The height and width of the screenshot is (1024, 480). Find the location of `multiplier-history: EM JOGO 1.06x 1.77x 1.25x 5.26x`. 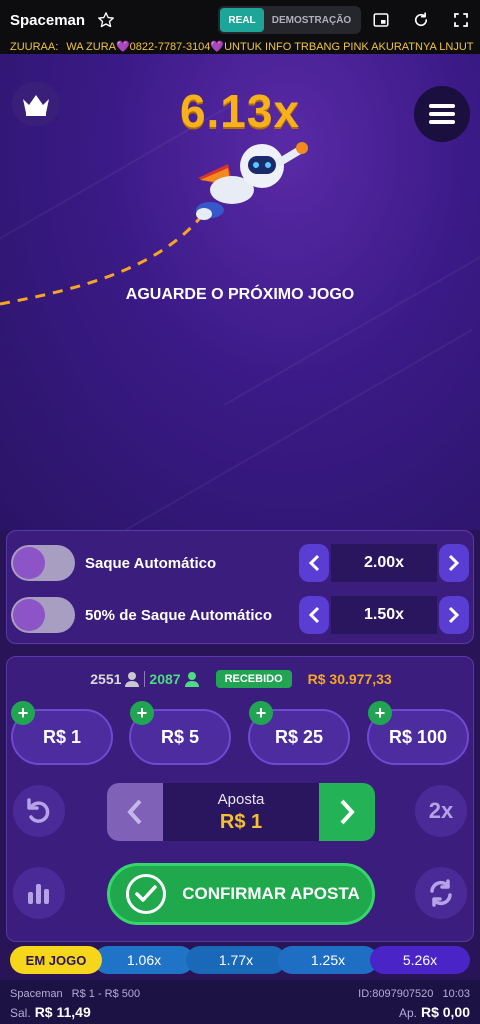

multiplier-history: EM JOGO 1.06x 1.77x 1.25x 5.26x is located at coordinates (240, 960).